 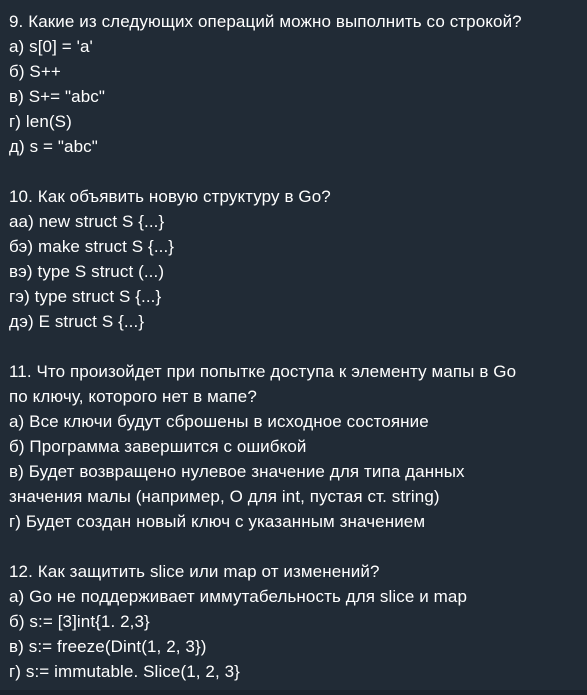 I want to click on question-9-option-d: г) len(S), so click(x=40, y=121).